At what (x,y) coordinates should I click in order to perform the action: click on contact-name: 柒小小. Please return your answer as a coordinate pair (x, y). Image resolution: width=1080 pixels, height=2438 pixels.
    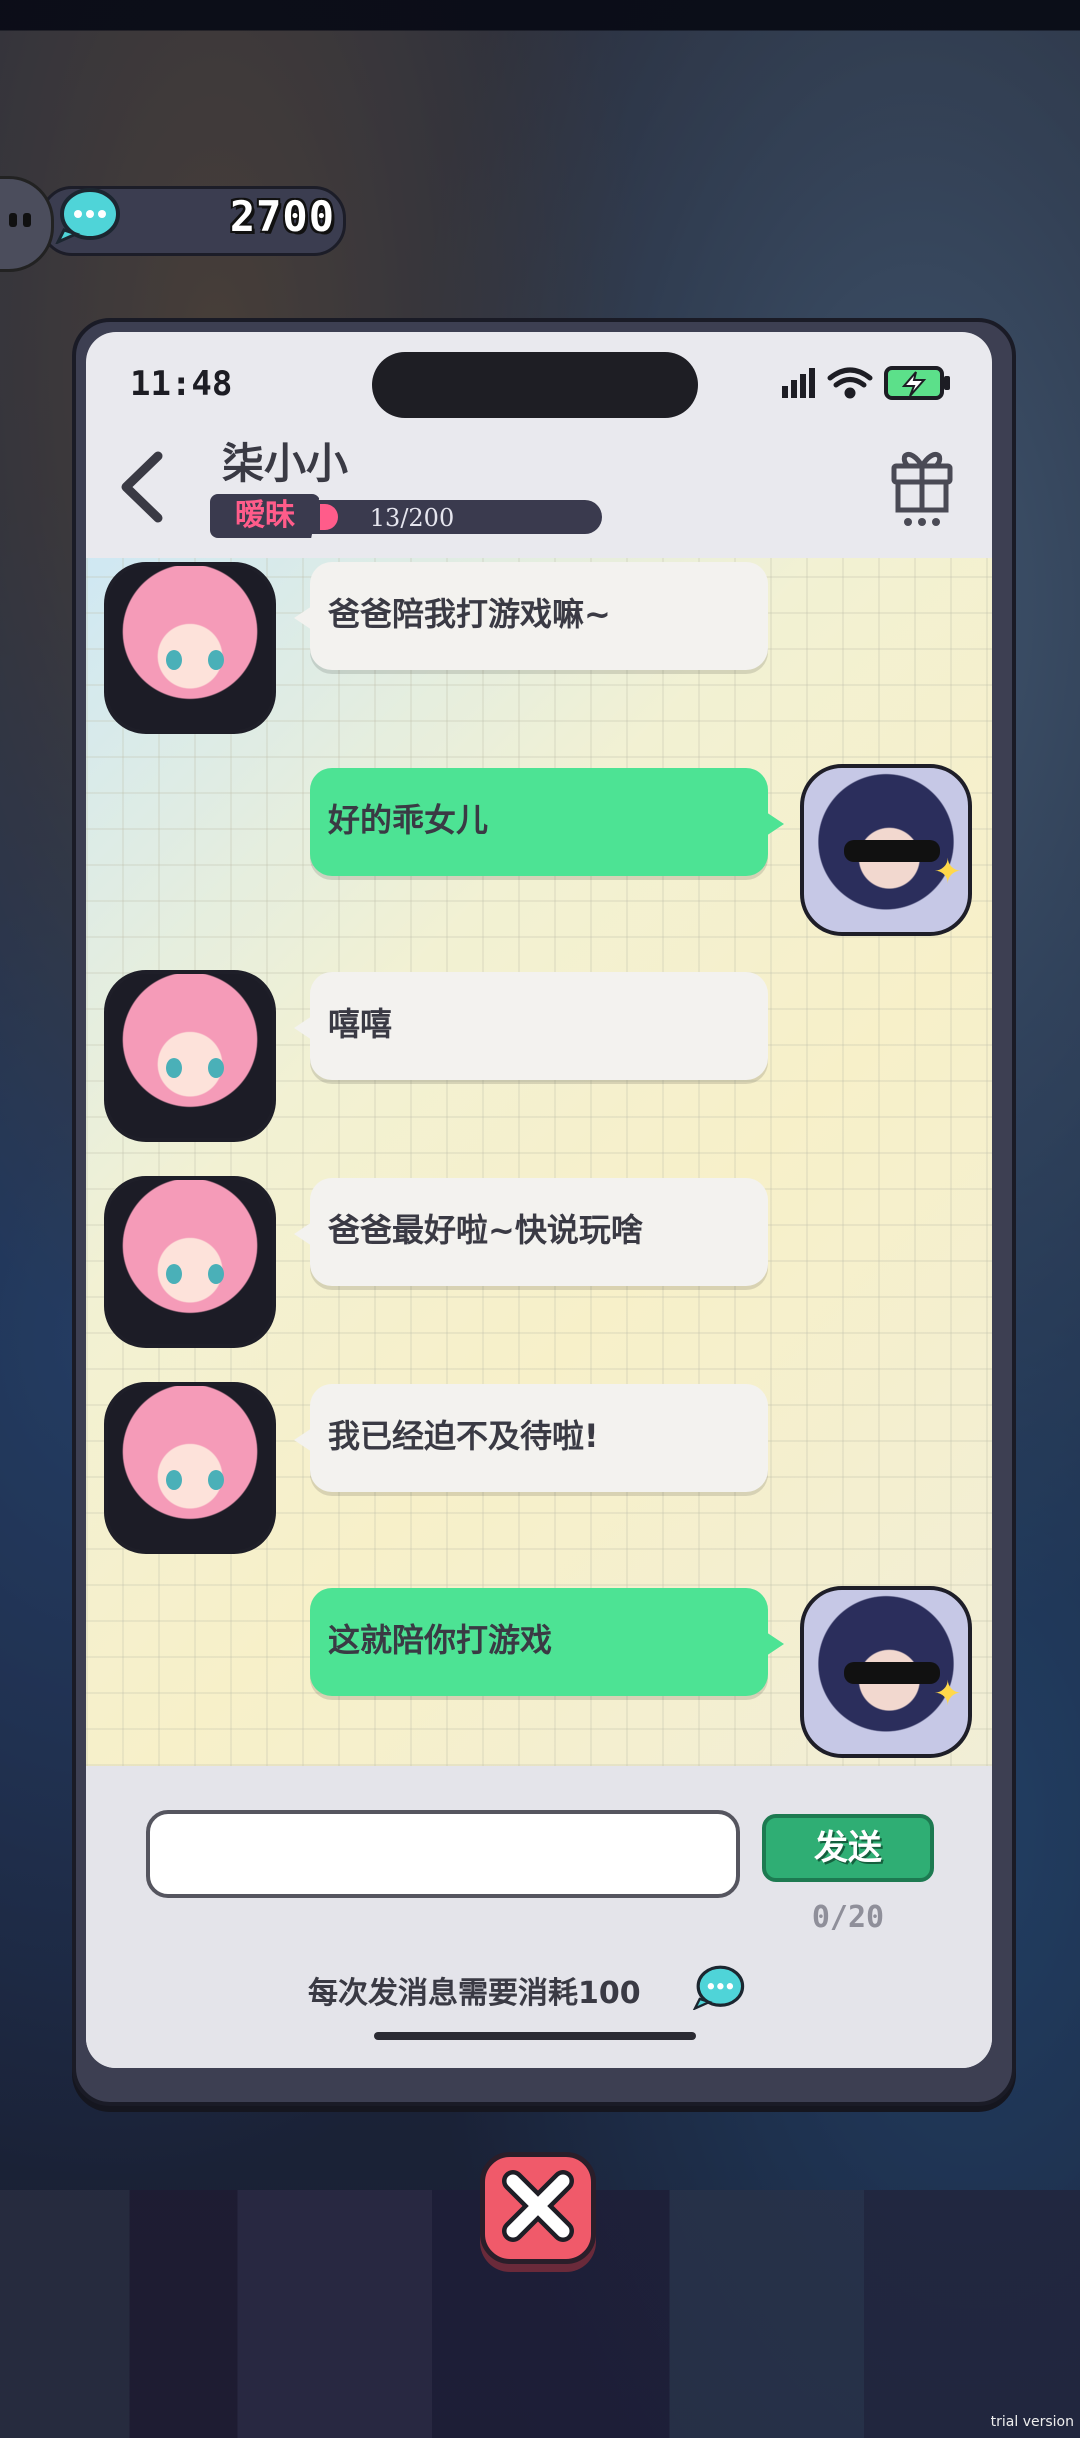
    Looking at the image, I should click on (285, 463).